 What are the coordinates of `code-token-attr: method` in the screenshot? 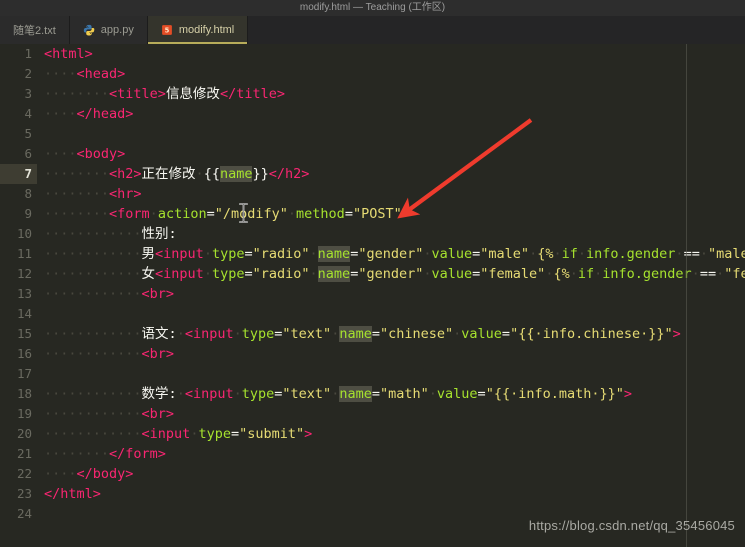 It's located at (320, 214).